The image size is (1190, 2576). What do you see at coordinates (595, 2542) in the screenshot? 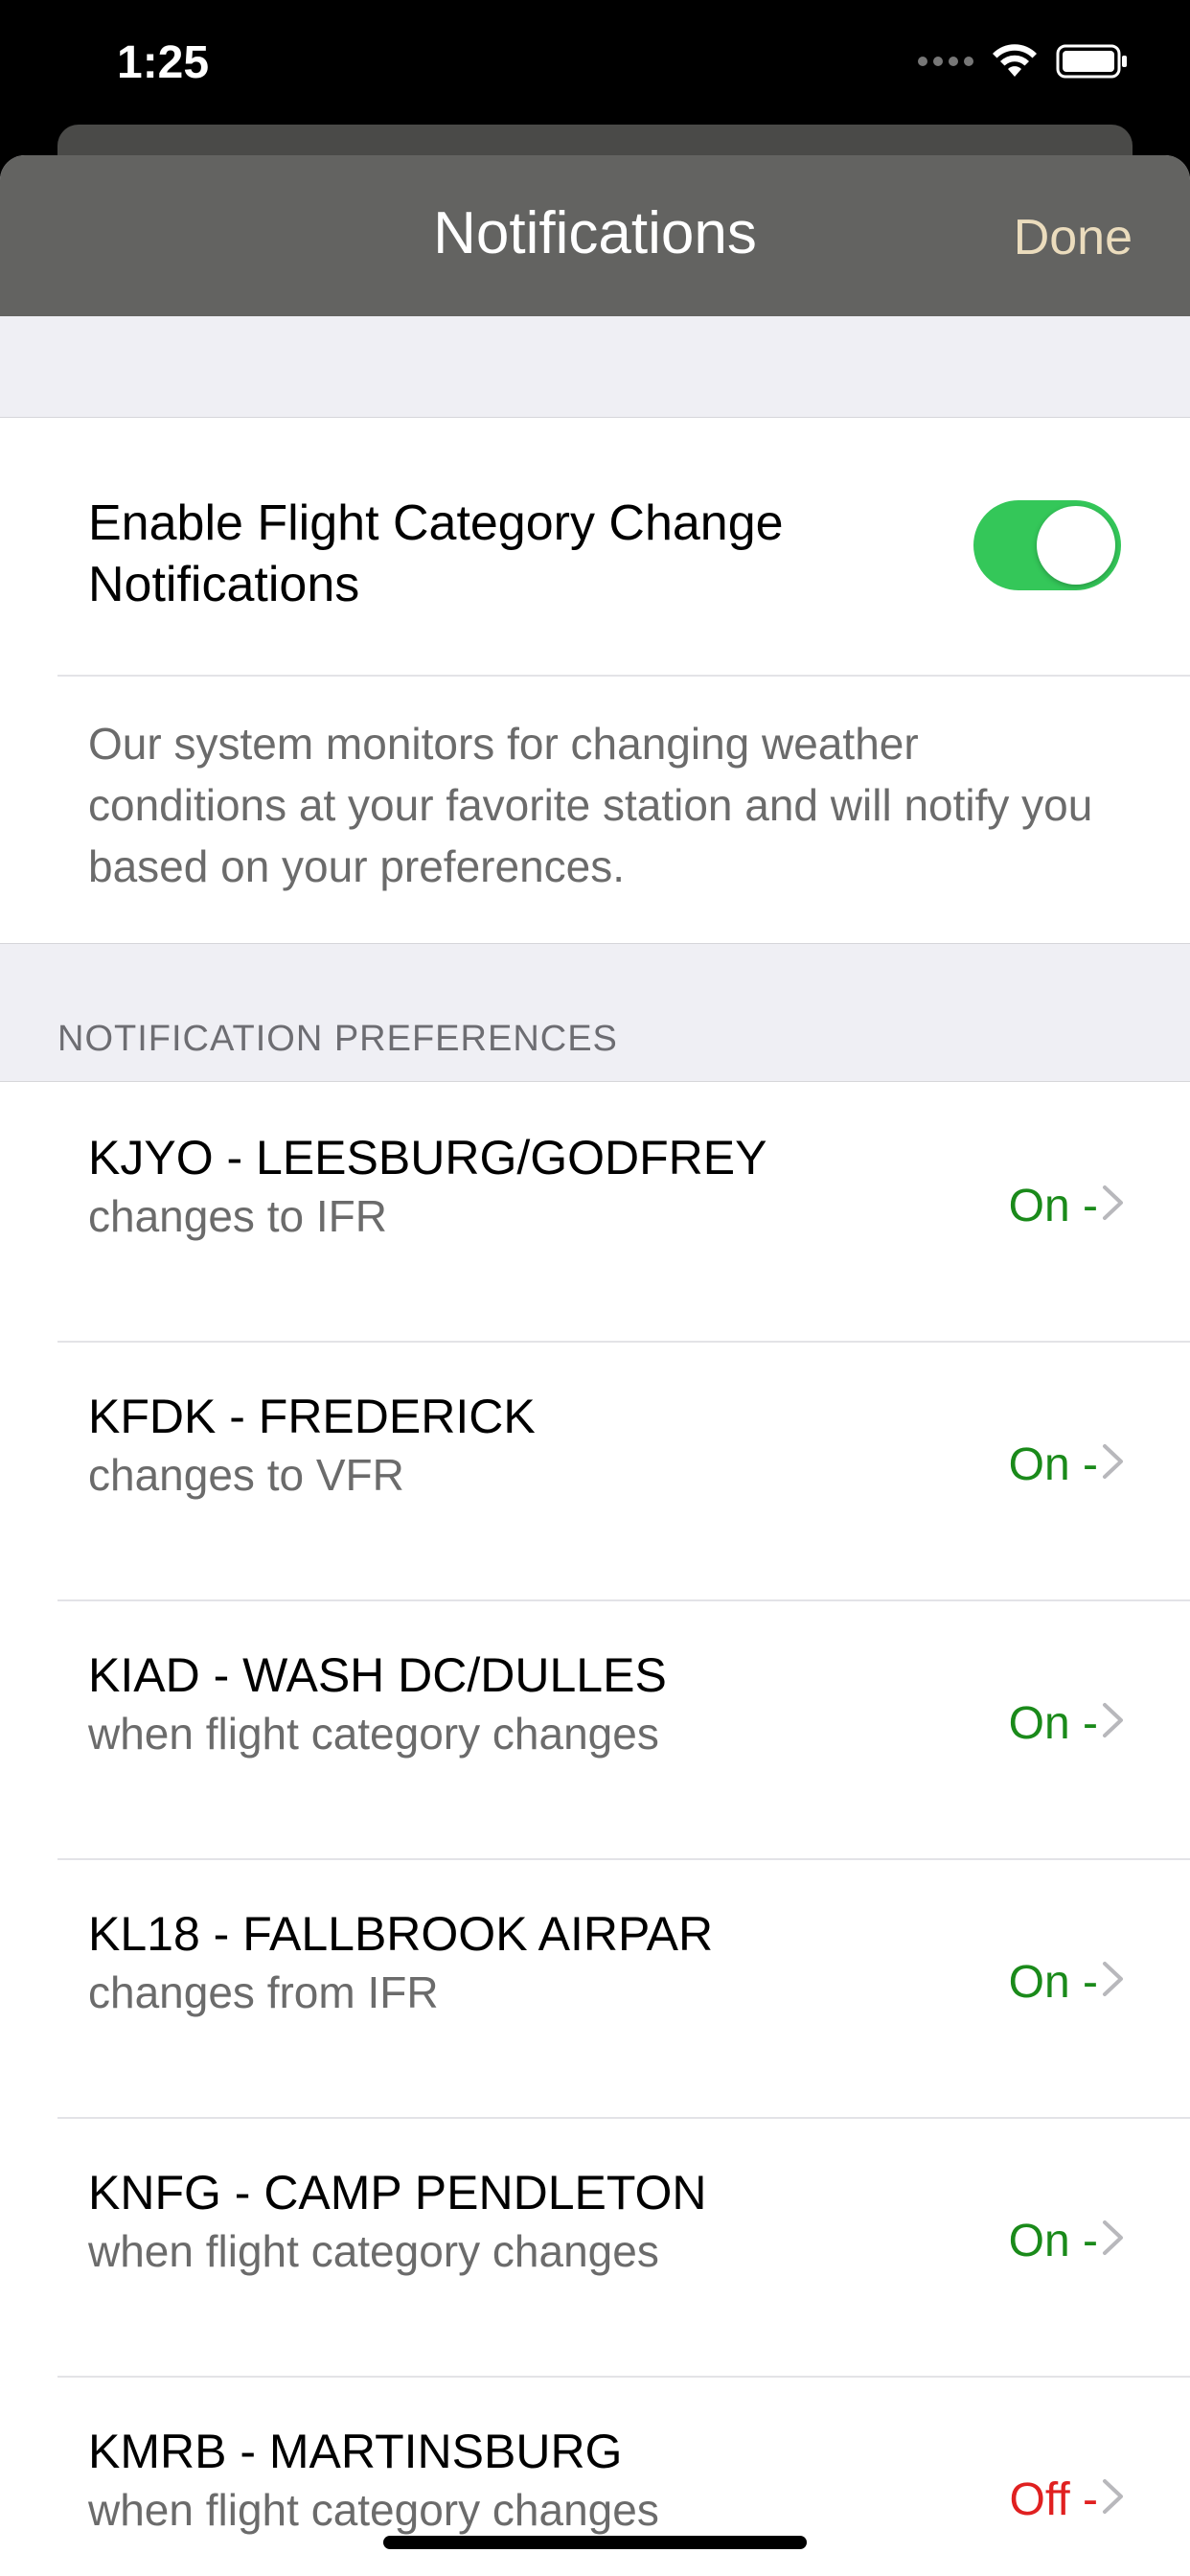
I see `home-indicator` at bounding box center [595, 2542].